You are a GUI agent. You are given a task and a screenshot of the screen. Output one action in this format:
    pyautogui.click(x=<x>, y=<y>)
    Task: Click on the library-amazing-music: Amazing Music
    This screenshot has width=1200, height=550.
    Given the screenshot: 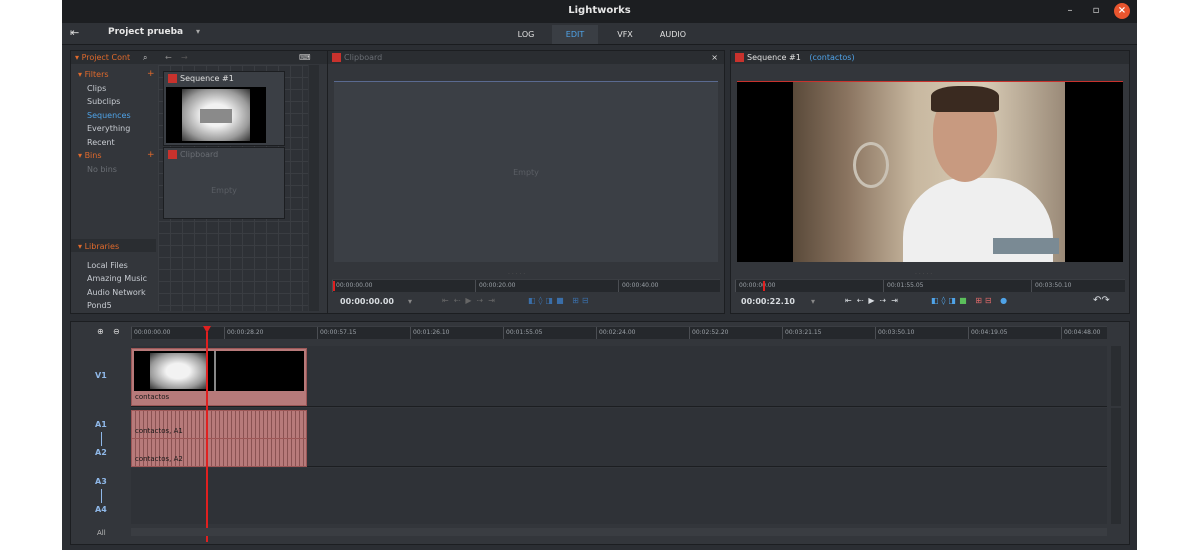 What is the action you would take?
    pyautogui.click(x=117, y=278)
    